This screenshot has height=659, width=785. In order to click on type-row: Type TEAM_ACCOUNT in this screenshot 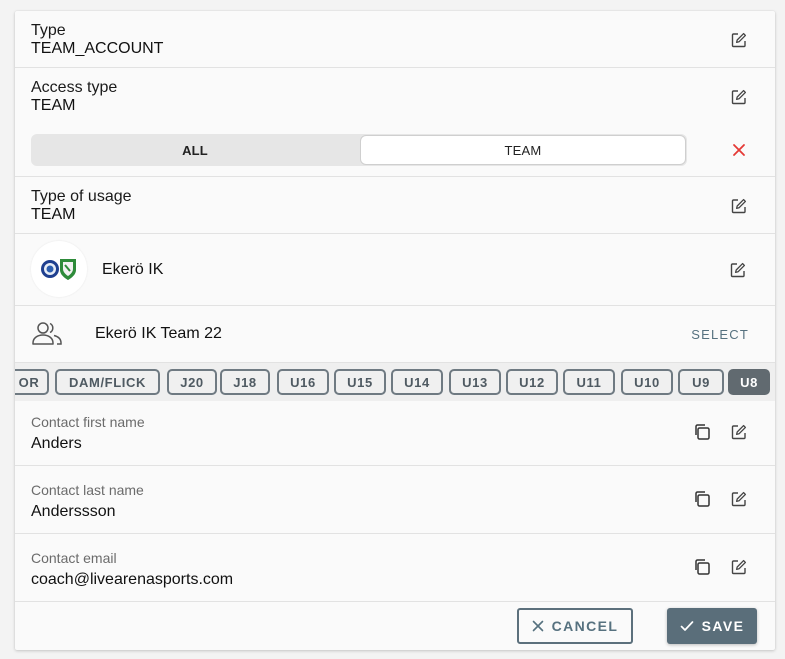, I will do `click(395, 39)`.